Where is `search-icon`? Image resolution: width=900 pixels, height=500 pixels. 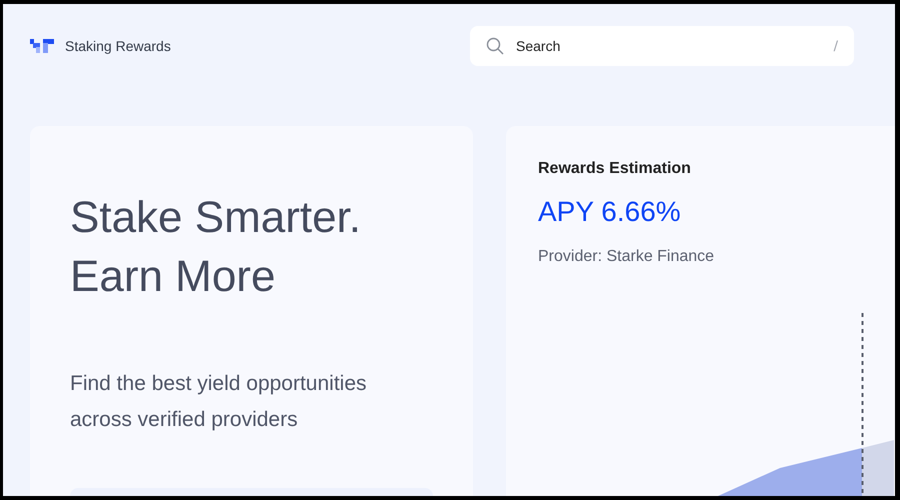
search-icon is located at coordinates (495, 46).